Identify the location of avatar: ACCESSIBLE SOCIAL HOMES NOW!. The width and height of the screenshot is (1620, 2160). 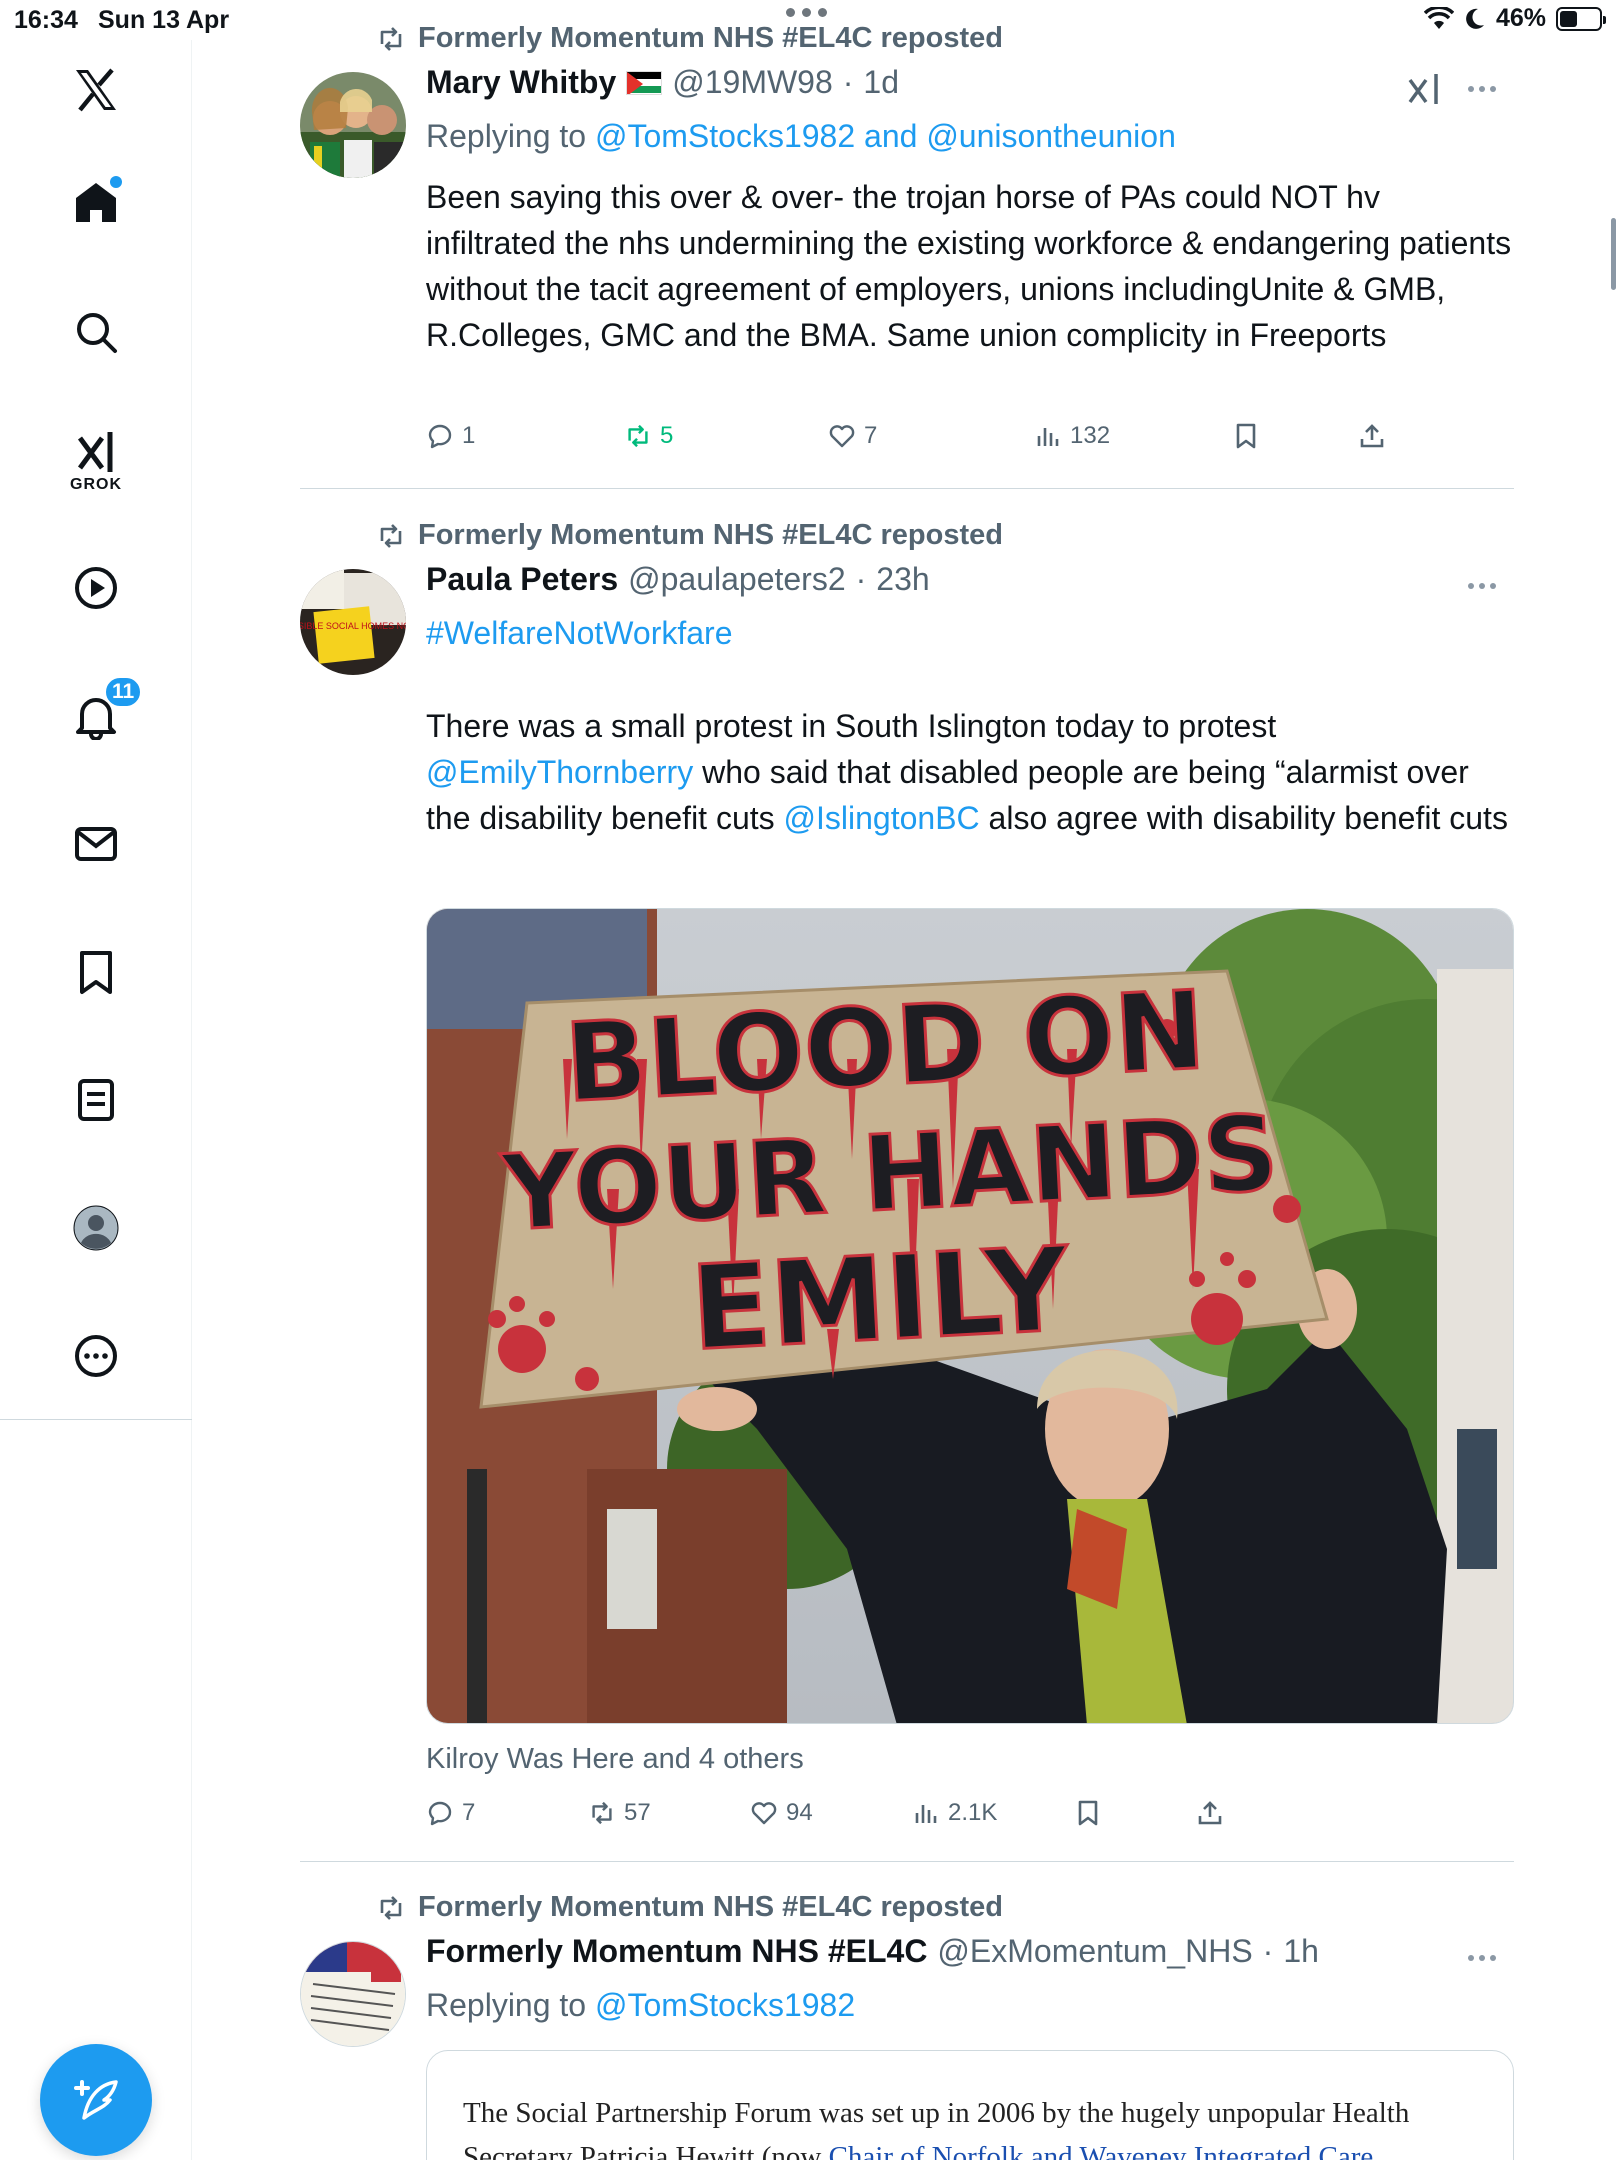
(353, 622).